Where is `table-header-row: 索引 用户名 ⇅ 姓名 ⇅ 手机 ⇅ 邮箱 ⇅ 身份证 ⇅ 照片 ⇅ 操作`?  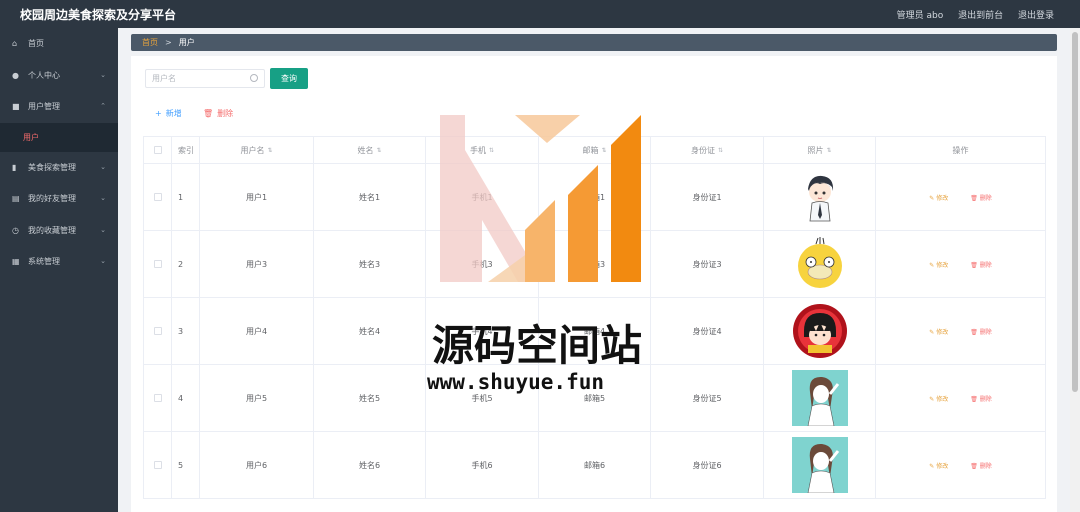
table-header-row: 索引 用户名 ⇅ 姓名 ⇅ 手机 ⇅ 邮箱 ⇅ 身份证 ⇅ 照片 ⇅ 操作 is located at coordinates (595, 150).